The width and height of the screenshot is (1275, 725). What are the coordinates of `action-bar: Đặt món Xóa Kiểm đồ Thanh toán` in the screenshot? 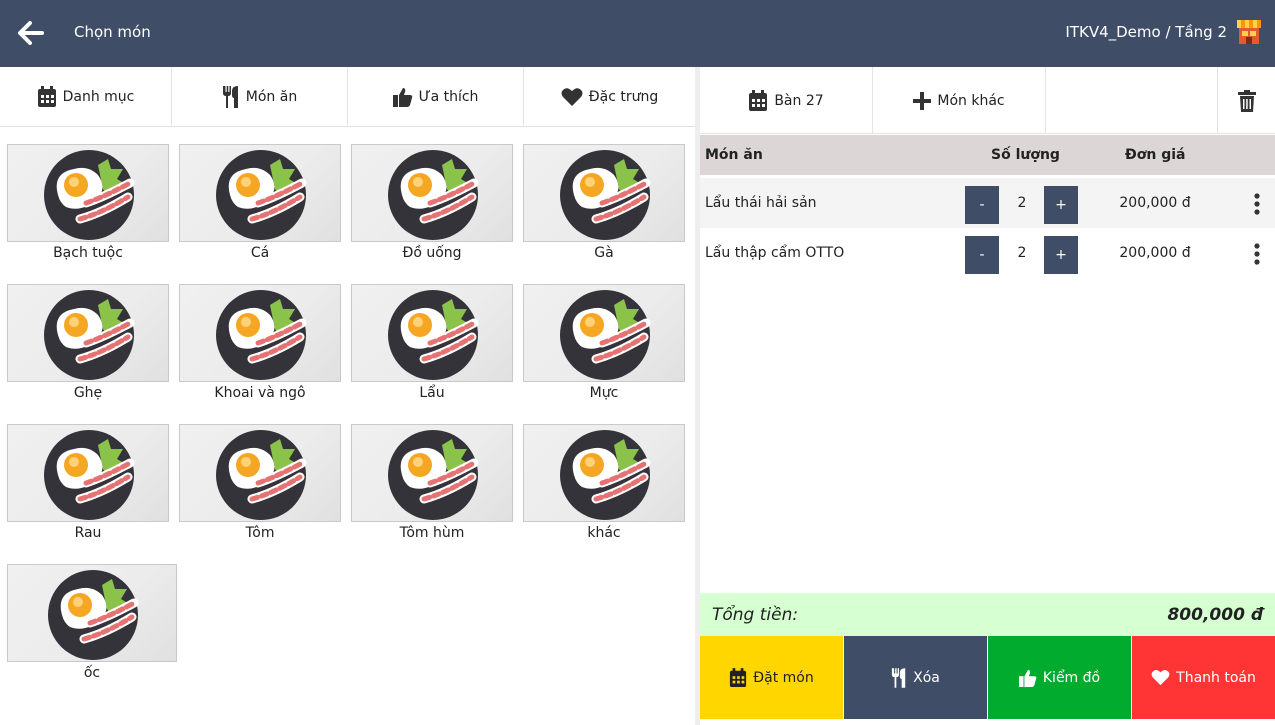 It's located at (987, 677).